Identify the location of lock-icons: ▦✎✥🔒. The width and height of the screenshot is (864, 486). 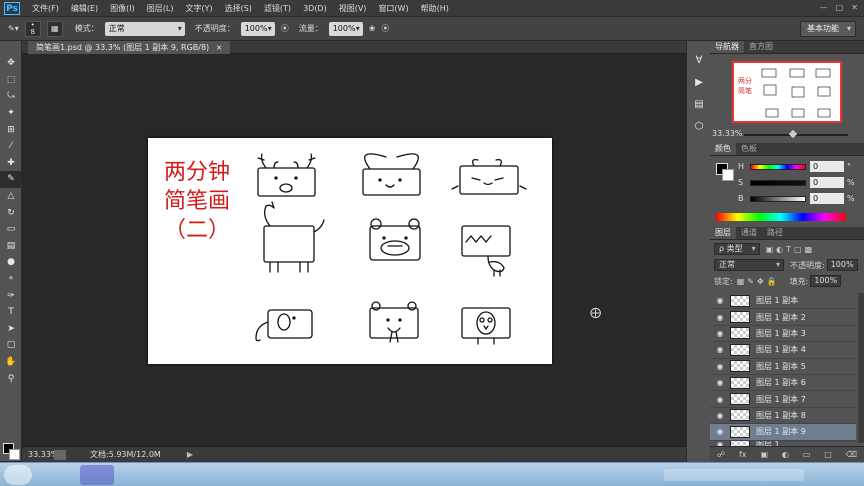
(758, 281).